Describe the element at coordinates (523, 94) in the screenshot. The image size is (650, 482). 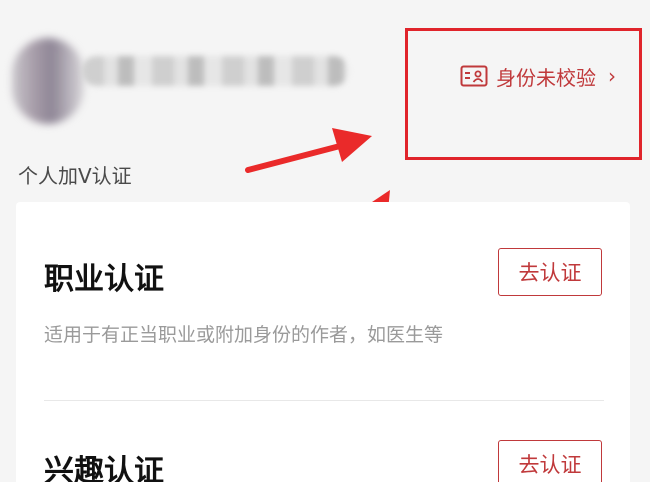
I see `annotation-highlight-box` at that location.